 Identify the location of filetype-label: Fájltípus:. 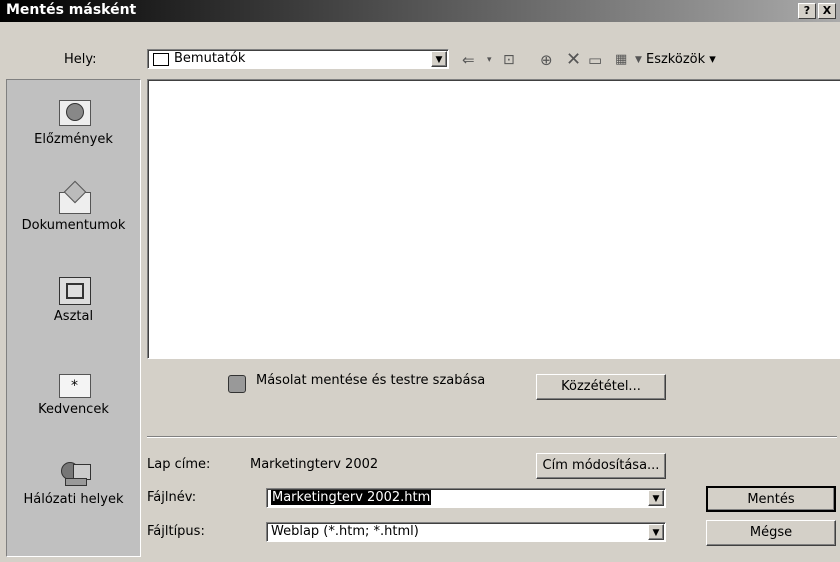
(176, 531).